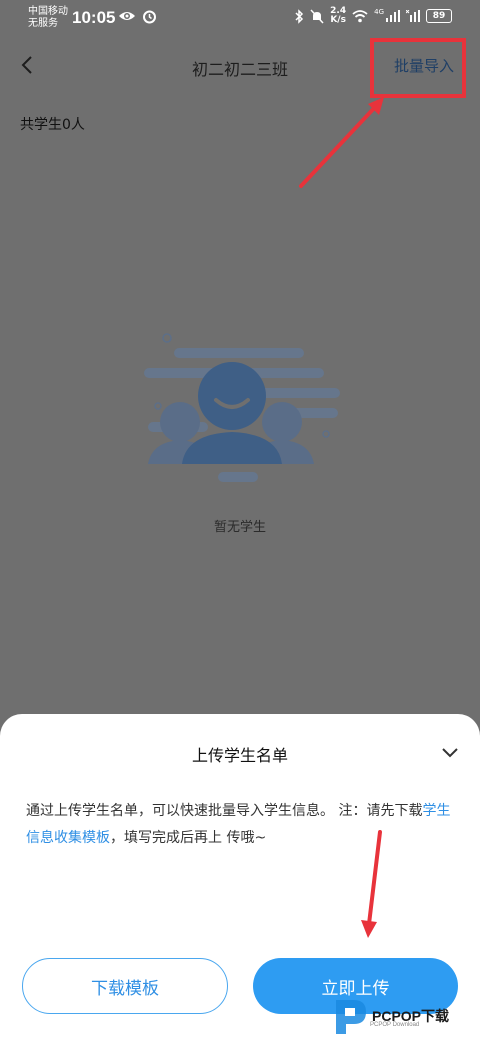 The width and height of the screenshot is (480, 1040). I want to click on carrier-status: 无服务, so click(43, 23).